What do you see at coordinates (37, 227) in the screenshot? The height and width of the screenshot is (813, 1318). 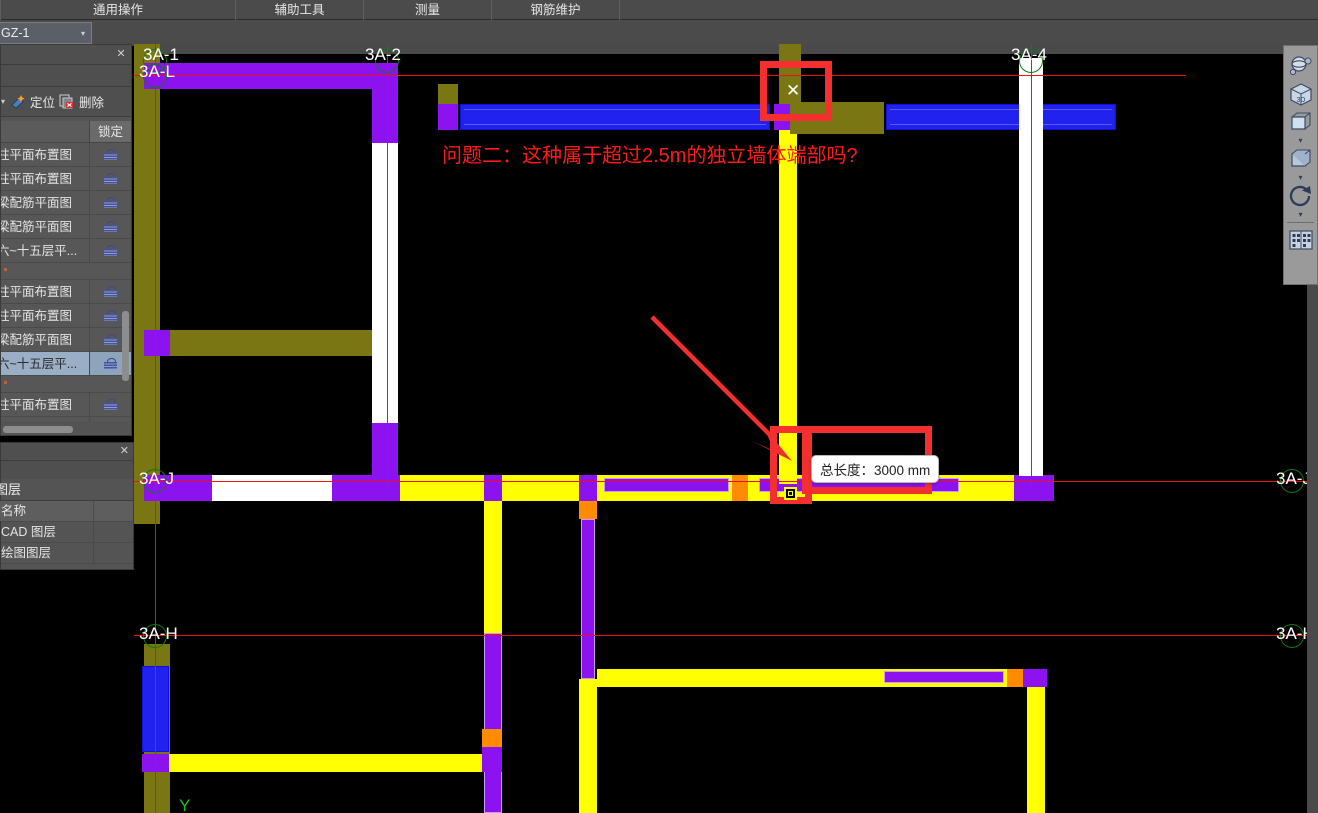 I see `list-item-label: 梁配筋平面图` at bounding box center [37, 227].